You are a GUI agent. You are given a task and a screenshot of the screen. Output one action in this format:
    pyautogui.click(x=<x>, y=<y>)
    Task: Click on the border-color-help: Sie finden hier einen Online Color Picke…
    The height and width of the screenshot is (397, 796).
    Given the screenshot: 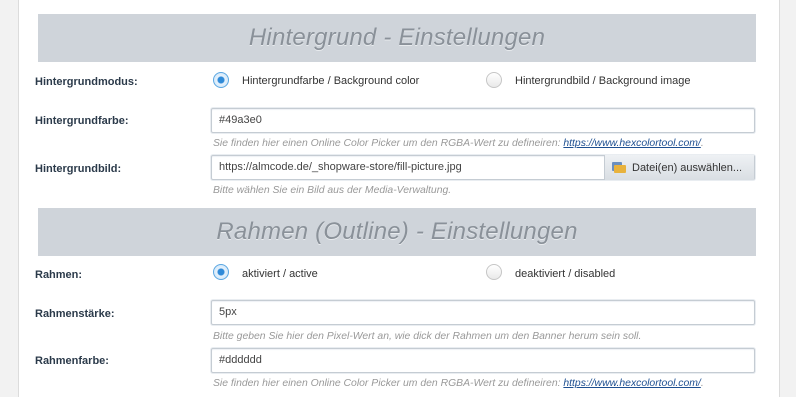 What is the action you would take?
    pyautogui.click(x=458, y=383)
    